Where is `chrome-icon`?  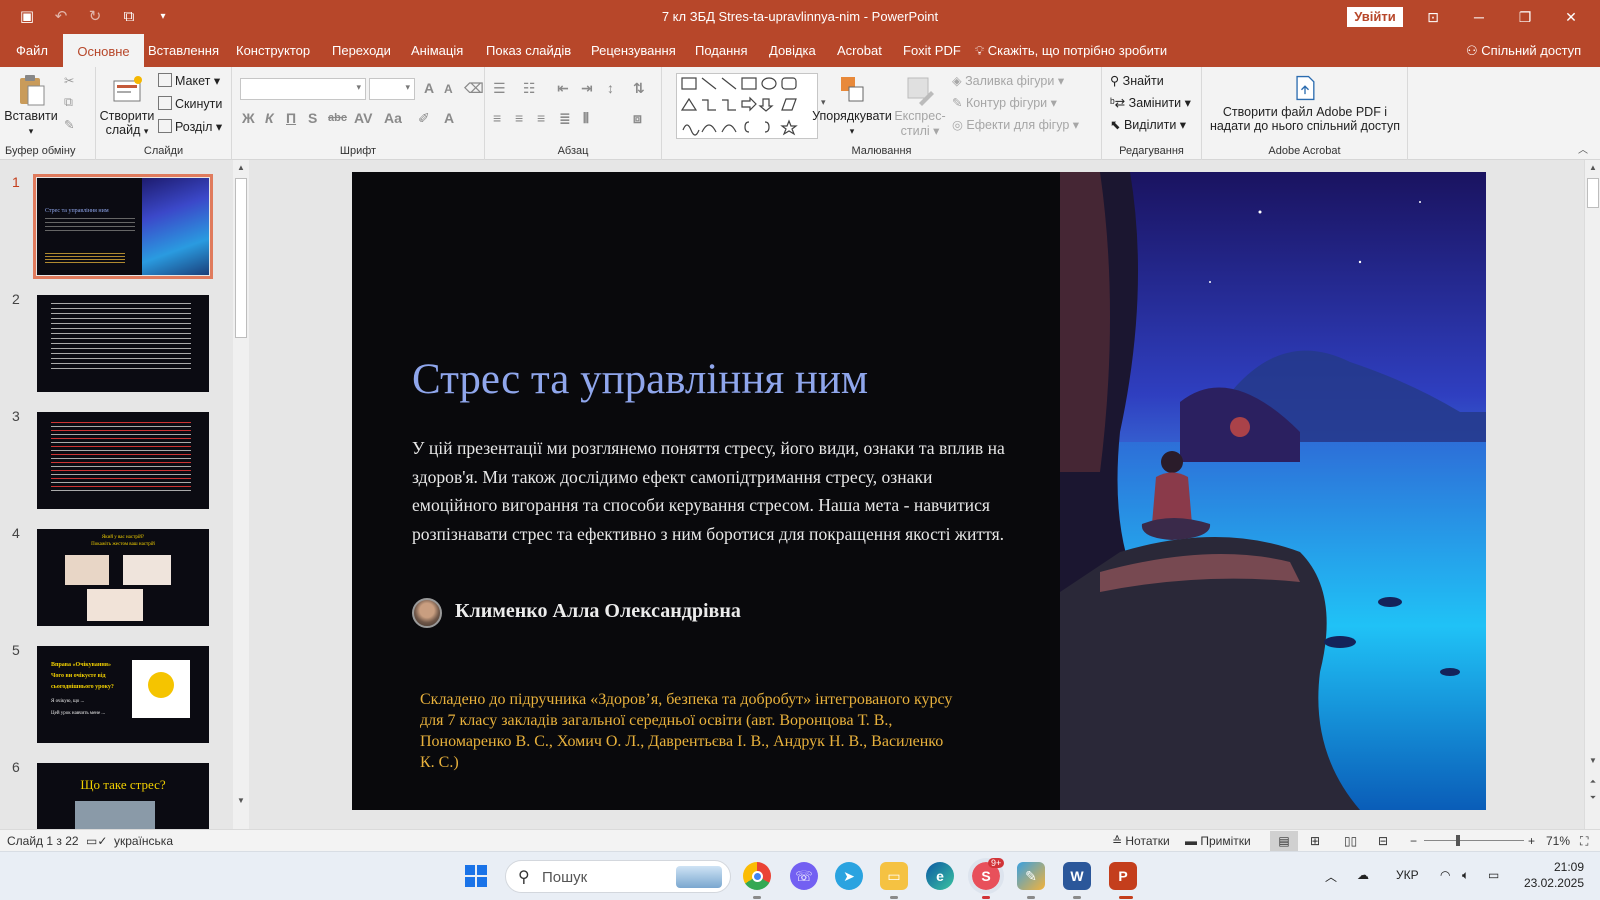 chrome-icon is located at coordinates (757, 876).